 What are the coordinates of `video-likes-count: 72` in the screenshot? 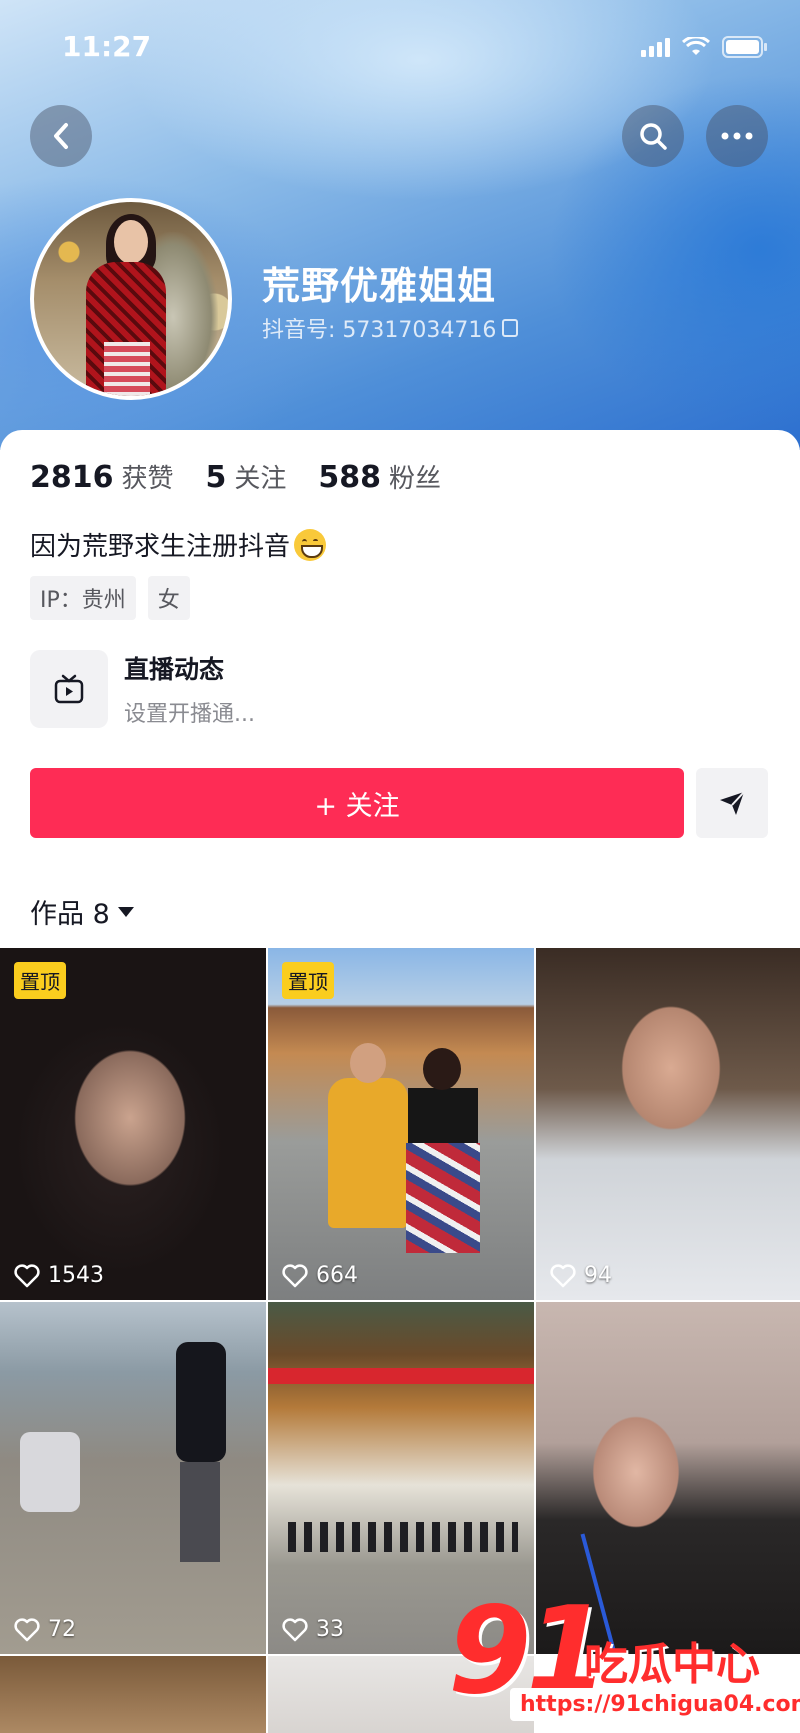 It's located at (62, 1629).